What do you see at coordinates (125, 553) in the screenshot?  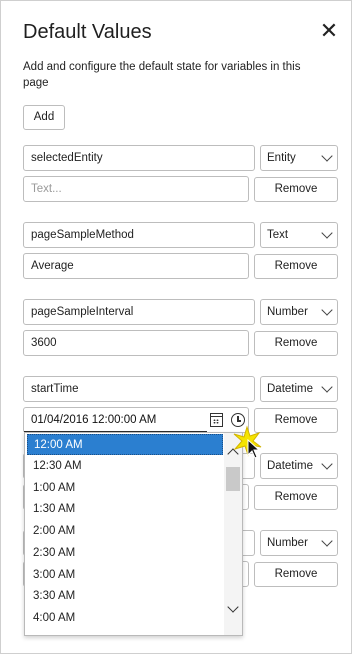 I see `time-option: 2:30 AM` at bounding box center [125, 553].